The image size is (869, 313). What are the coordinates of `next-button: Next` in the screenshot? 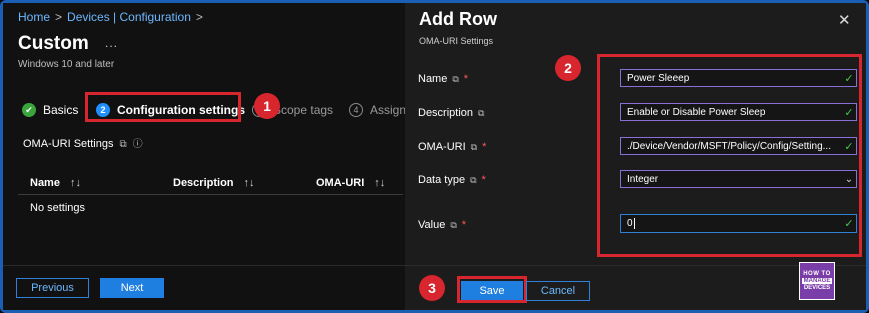 It's located at (132, 288).